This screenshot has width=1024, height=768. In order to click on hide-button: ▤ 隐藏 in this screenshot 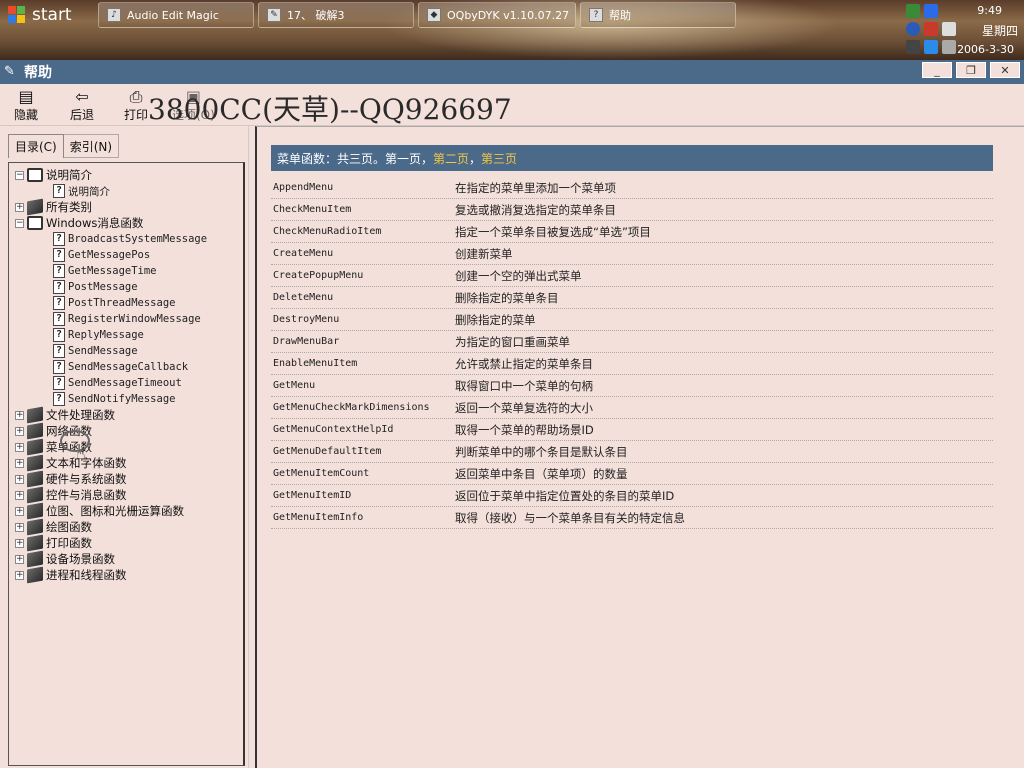, I will do `click(26, 105)`.